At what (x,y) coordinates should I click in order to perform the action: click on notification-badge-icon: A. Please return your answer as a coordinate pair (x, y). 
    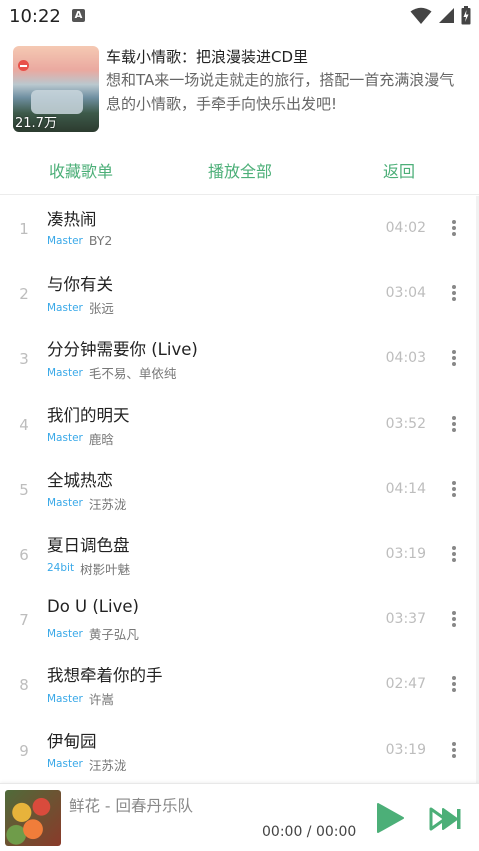
    Looking at the image, I should click on (78, 15).